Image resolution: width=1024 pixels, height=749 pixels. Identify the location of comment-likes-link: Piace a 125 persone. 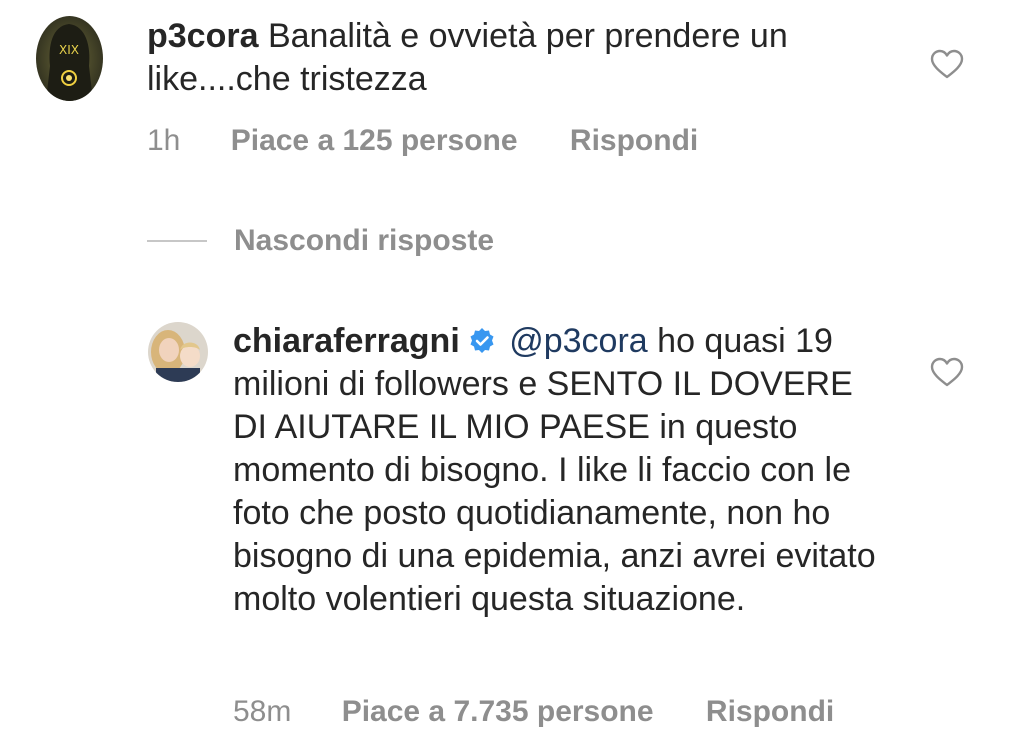
(374, 140).